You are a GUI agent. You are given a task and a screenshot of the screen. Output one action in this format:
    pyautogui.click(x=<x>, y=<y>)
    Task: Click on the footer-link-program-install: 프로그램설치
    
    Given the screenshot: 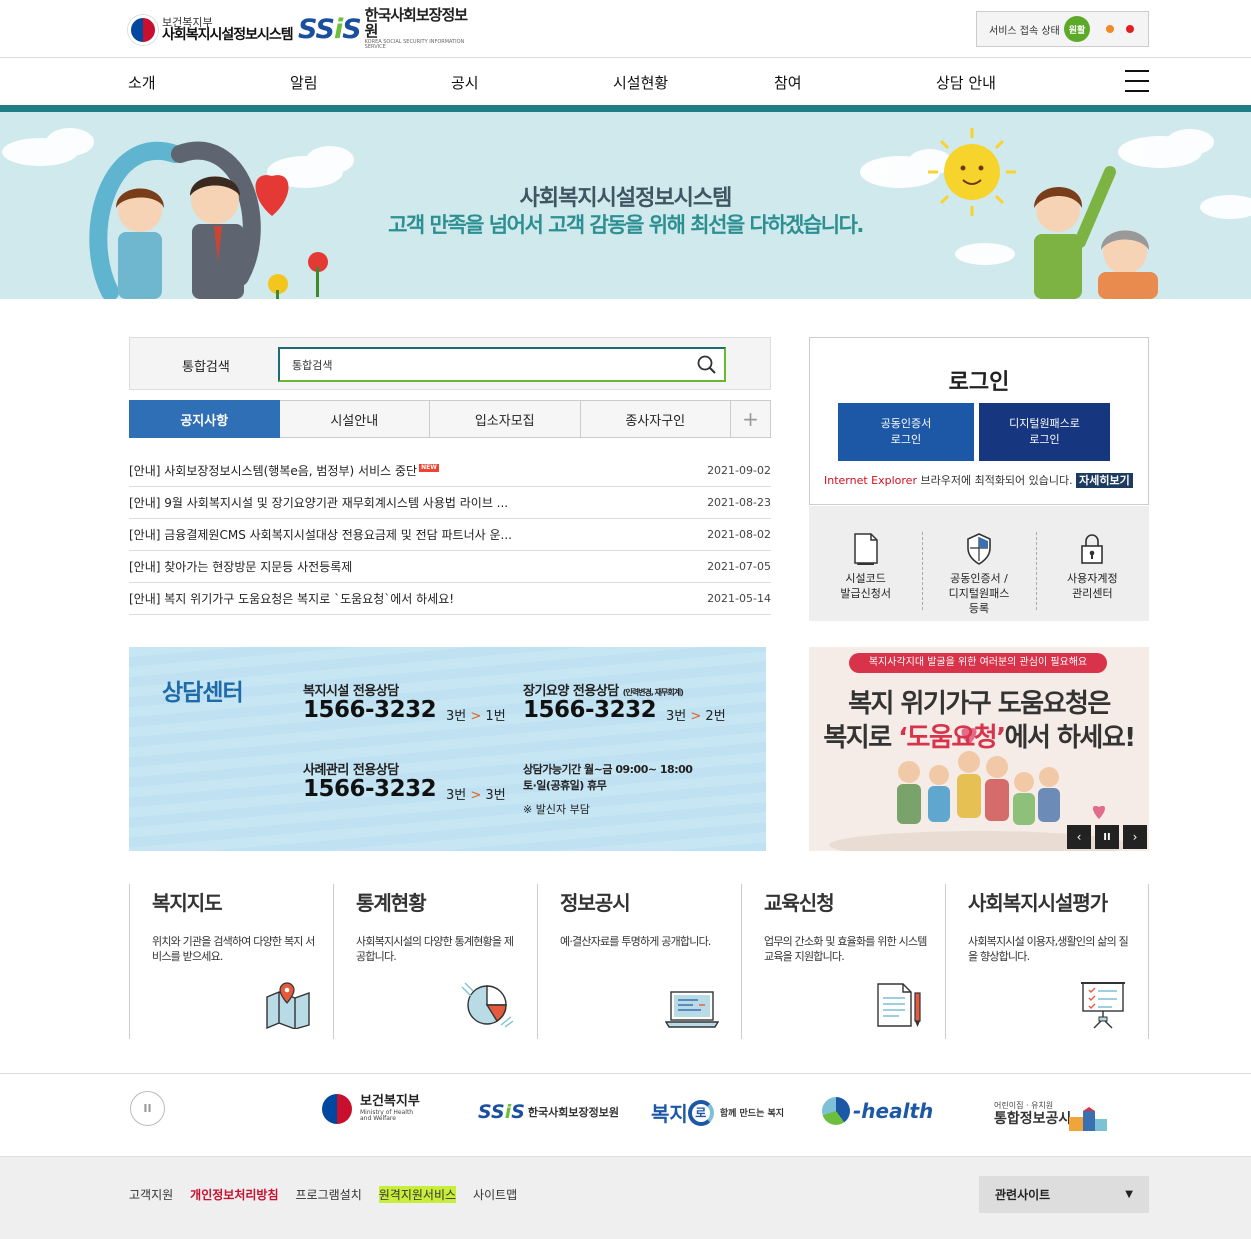 What is the action you would take?
    pyautogui.click(x=329, y=1194)
    